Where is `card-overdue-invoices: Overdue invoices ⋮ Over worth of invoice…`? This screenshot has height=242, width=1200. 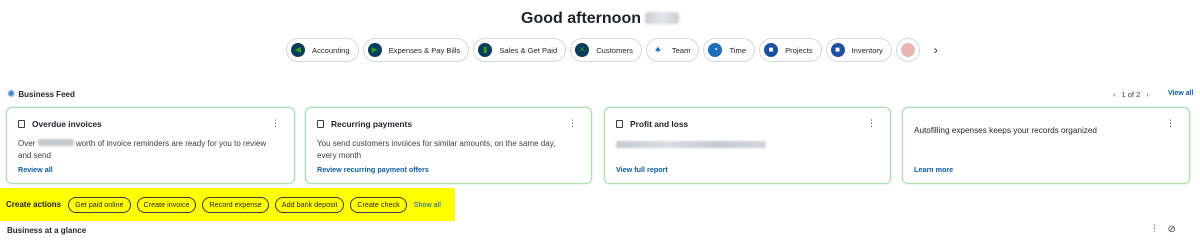 card-overdue-invoices: Overdue invoices ⋮ Over worth of invoice… is located at coordinates (150, 145).